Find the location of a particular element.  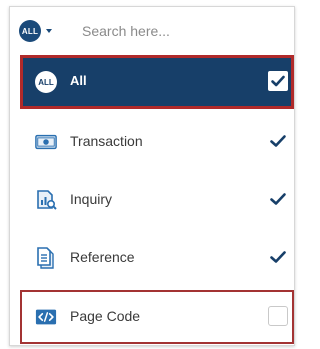

search-input is located at coordinates (182, 31).